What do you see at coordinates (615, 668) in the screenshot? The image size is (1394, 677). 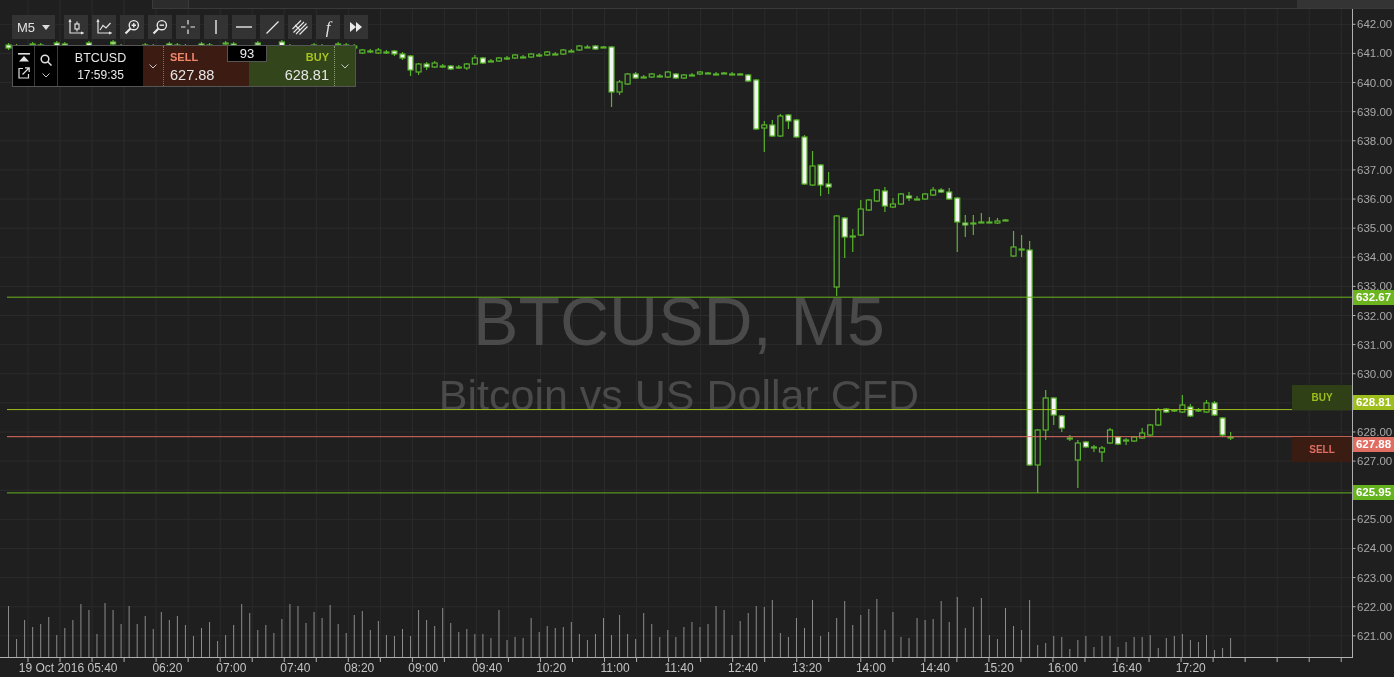 I see `time-axis-label: 11:00` at bounding box center [615, 668].